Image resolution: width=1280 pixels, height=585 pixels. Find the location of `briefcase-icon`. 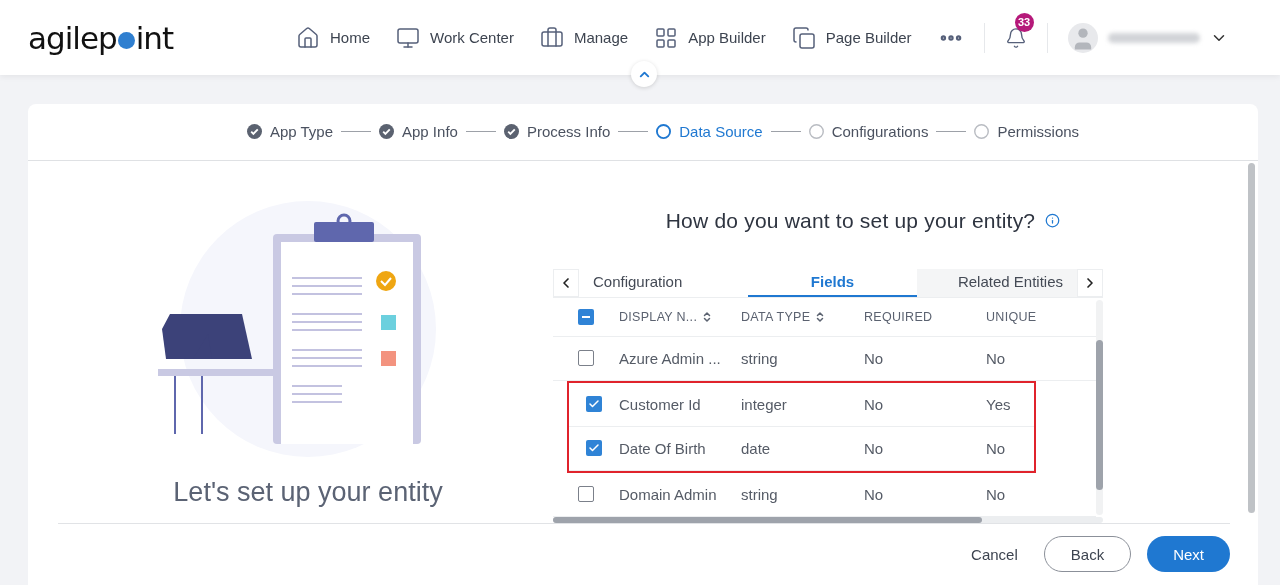

briefcase-icon is located at coordinates (551, 37).